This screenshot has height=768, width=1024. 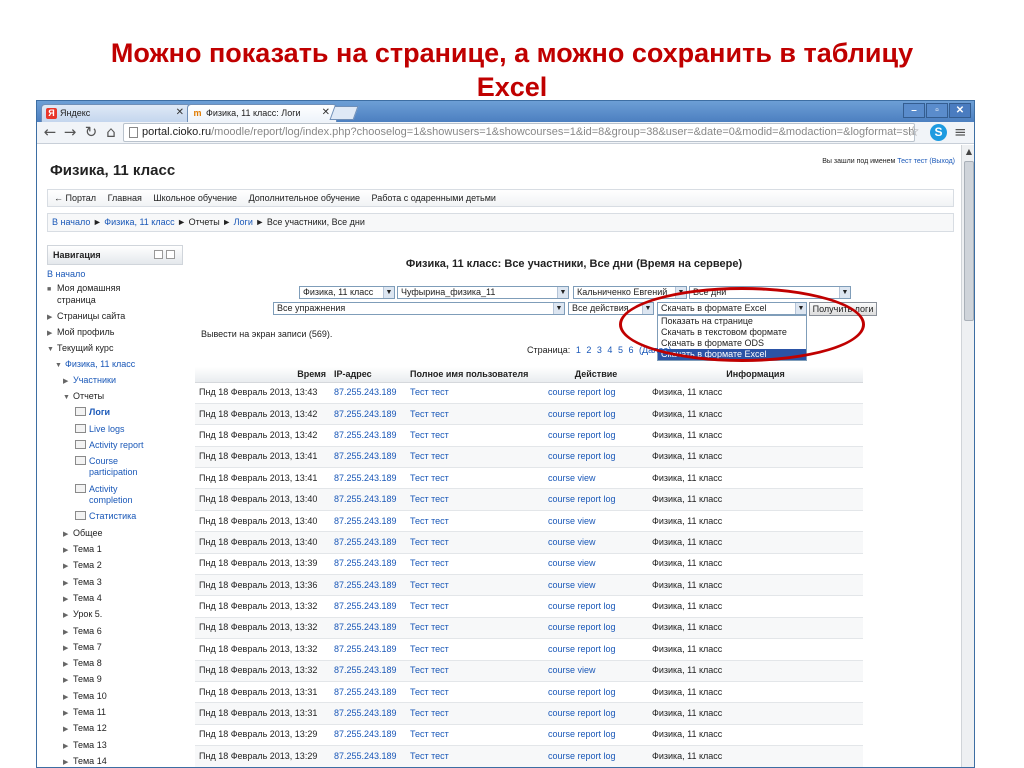 I want to click on nav-item: ▶ Тема 3, so click(x=82, y=583).